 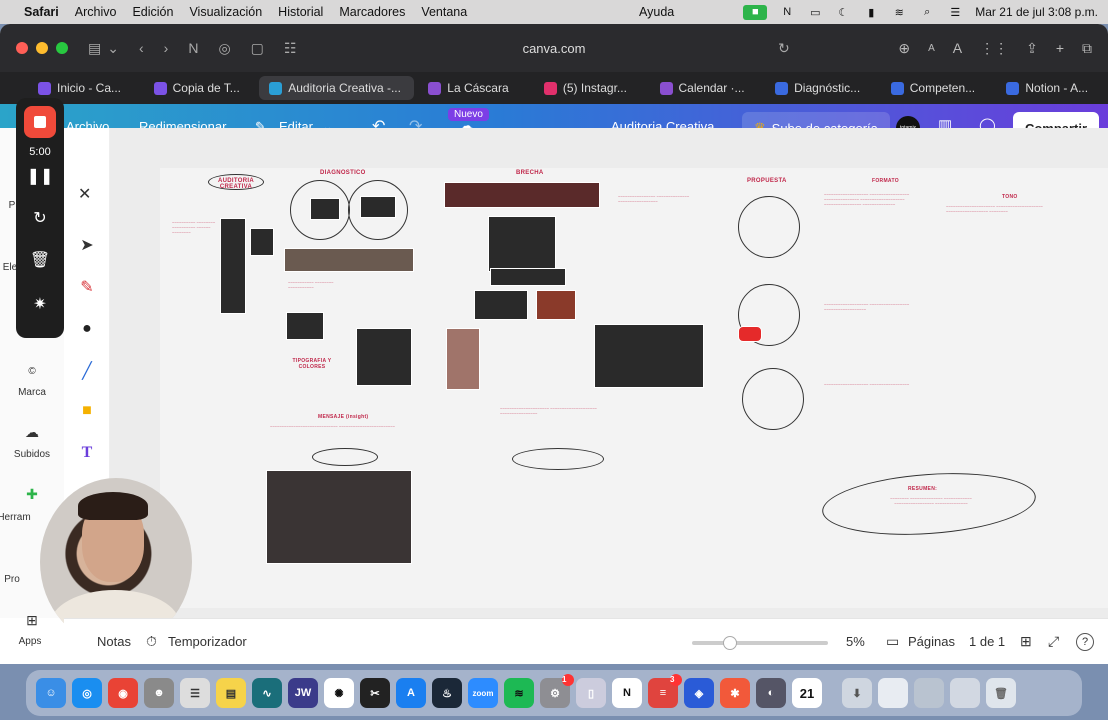 What do you see at coordinates (32, 392) in the screenshot?
I see `rail-item-marca: Marca` at bounding box center [32, 392].